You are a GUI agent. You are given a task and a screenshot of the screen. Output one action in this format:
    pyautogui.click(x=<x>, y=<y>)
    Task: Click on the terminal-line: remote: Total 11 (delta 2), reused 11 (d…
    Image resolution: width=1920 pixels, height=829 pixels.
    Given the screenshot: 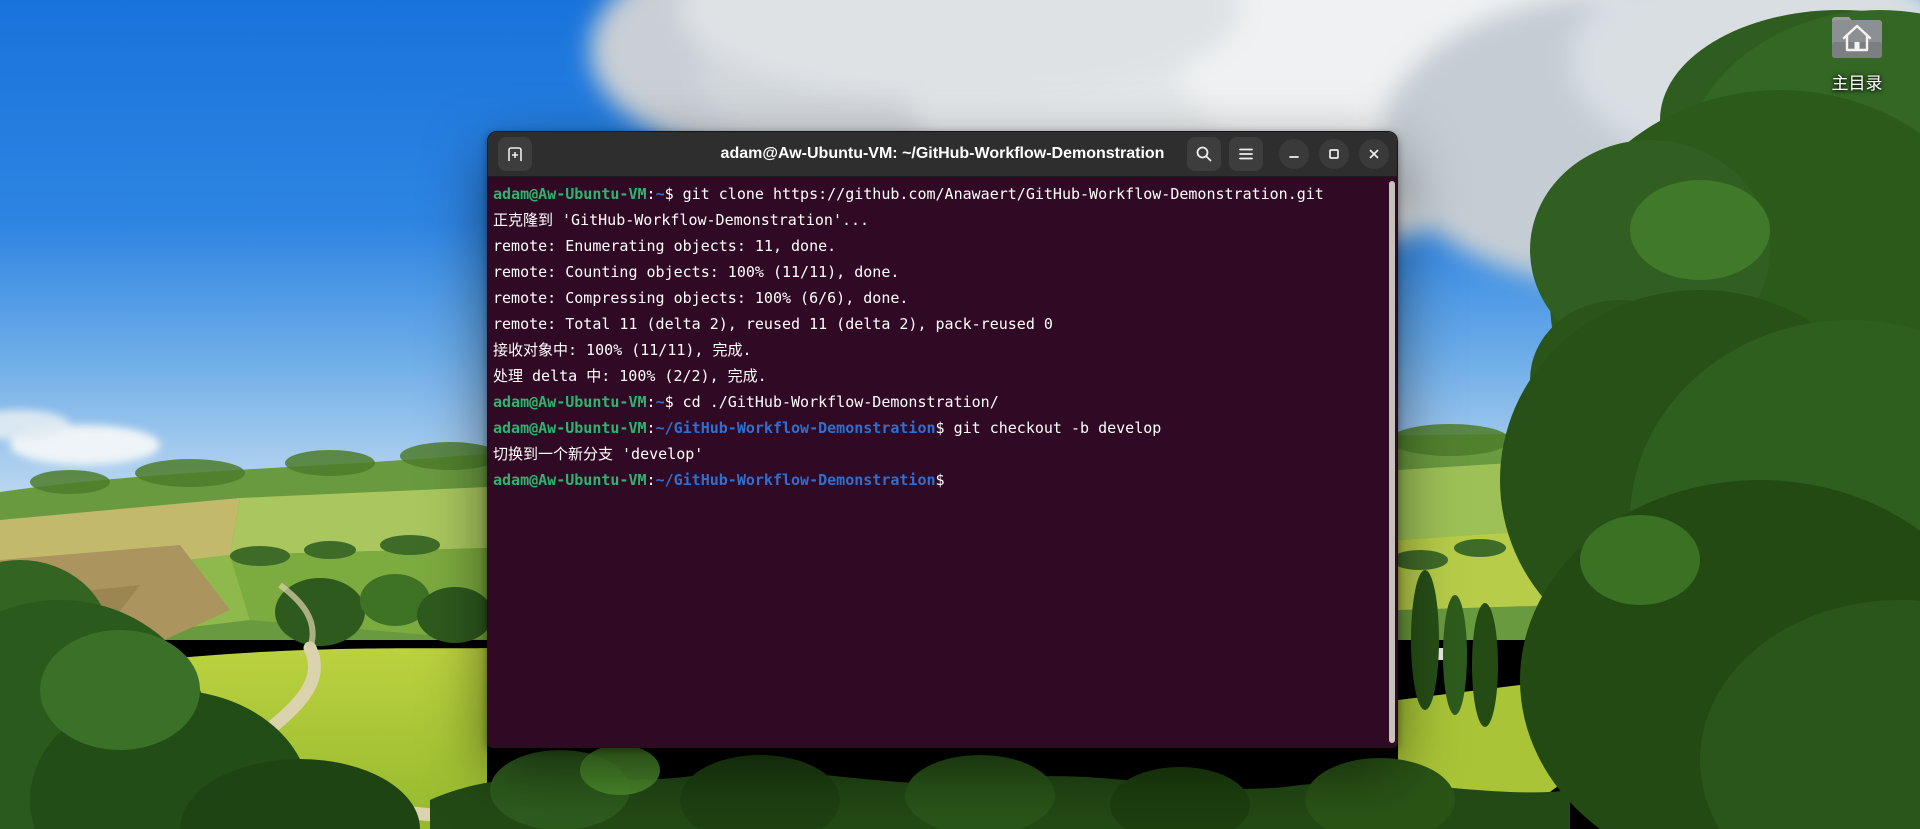 What is the action you would take?
    pyautogui.click(x=773, y=324)
    